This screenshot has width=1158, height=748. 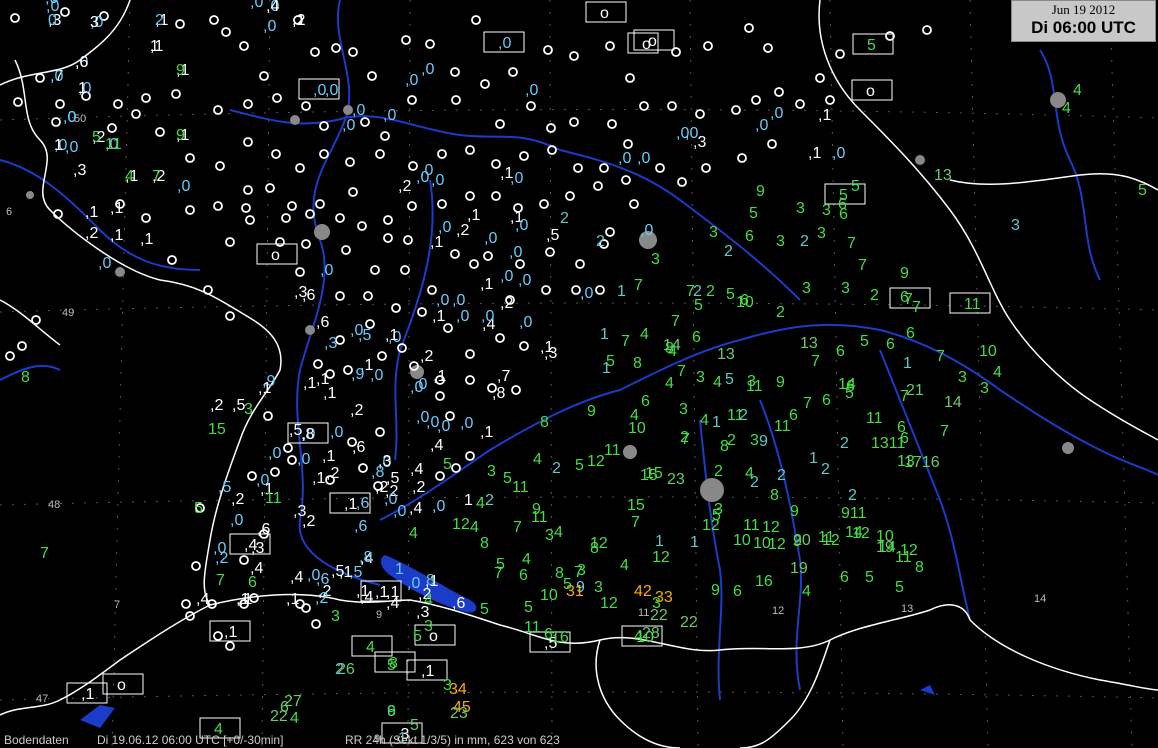 What do you see at coordinates (217, 429) in the screenshot?
I see `station-value: 15` at bounding box center [217, 429].